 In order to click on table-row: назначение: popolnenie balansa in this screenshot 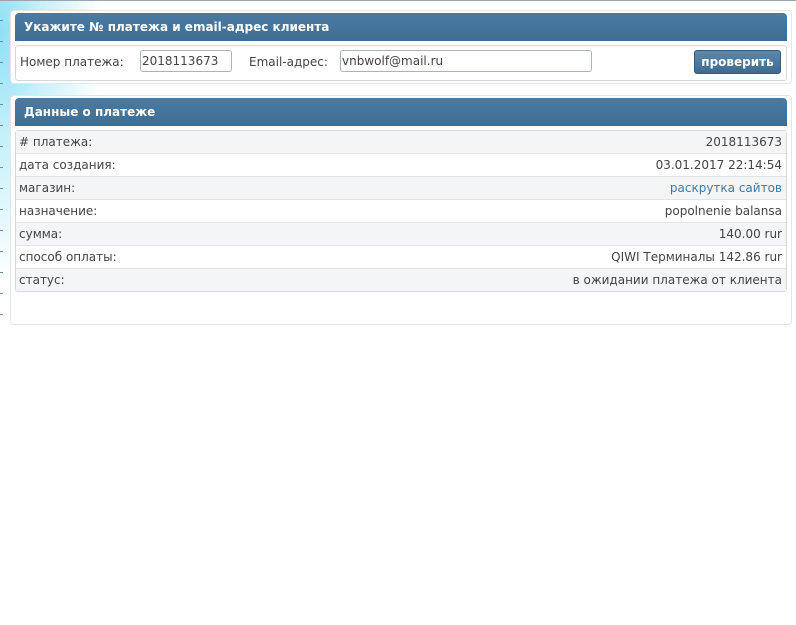, I will do `click(401, 211)`.